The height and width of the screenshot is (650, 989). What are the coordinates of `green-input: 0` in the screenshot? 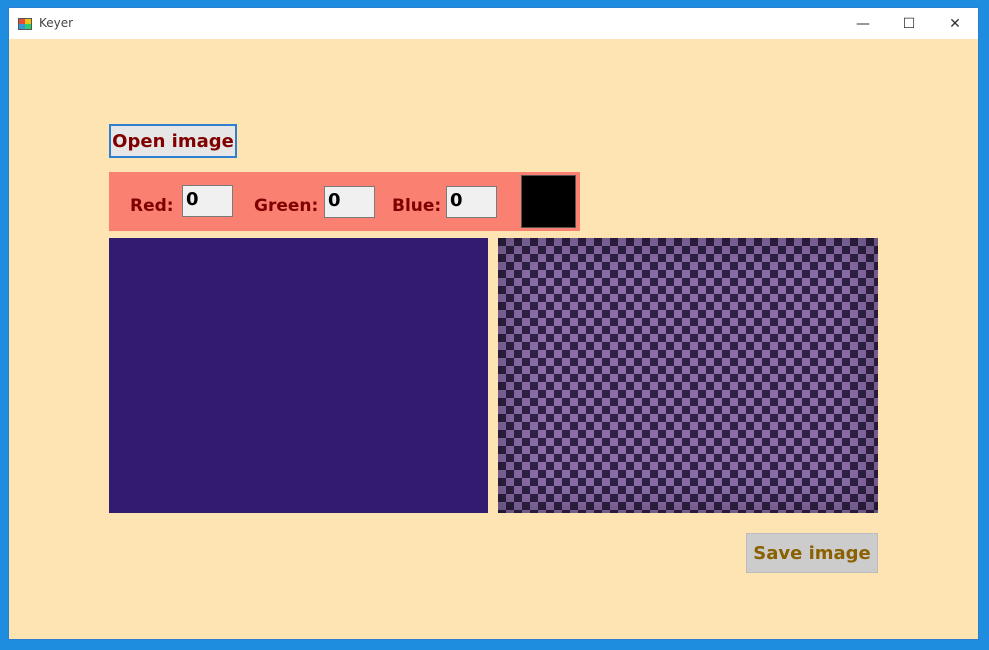 It's located at (349, 202).